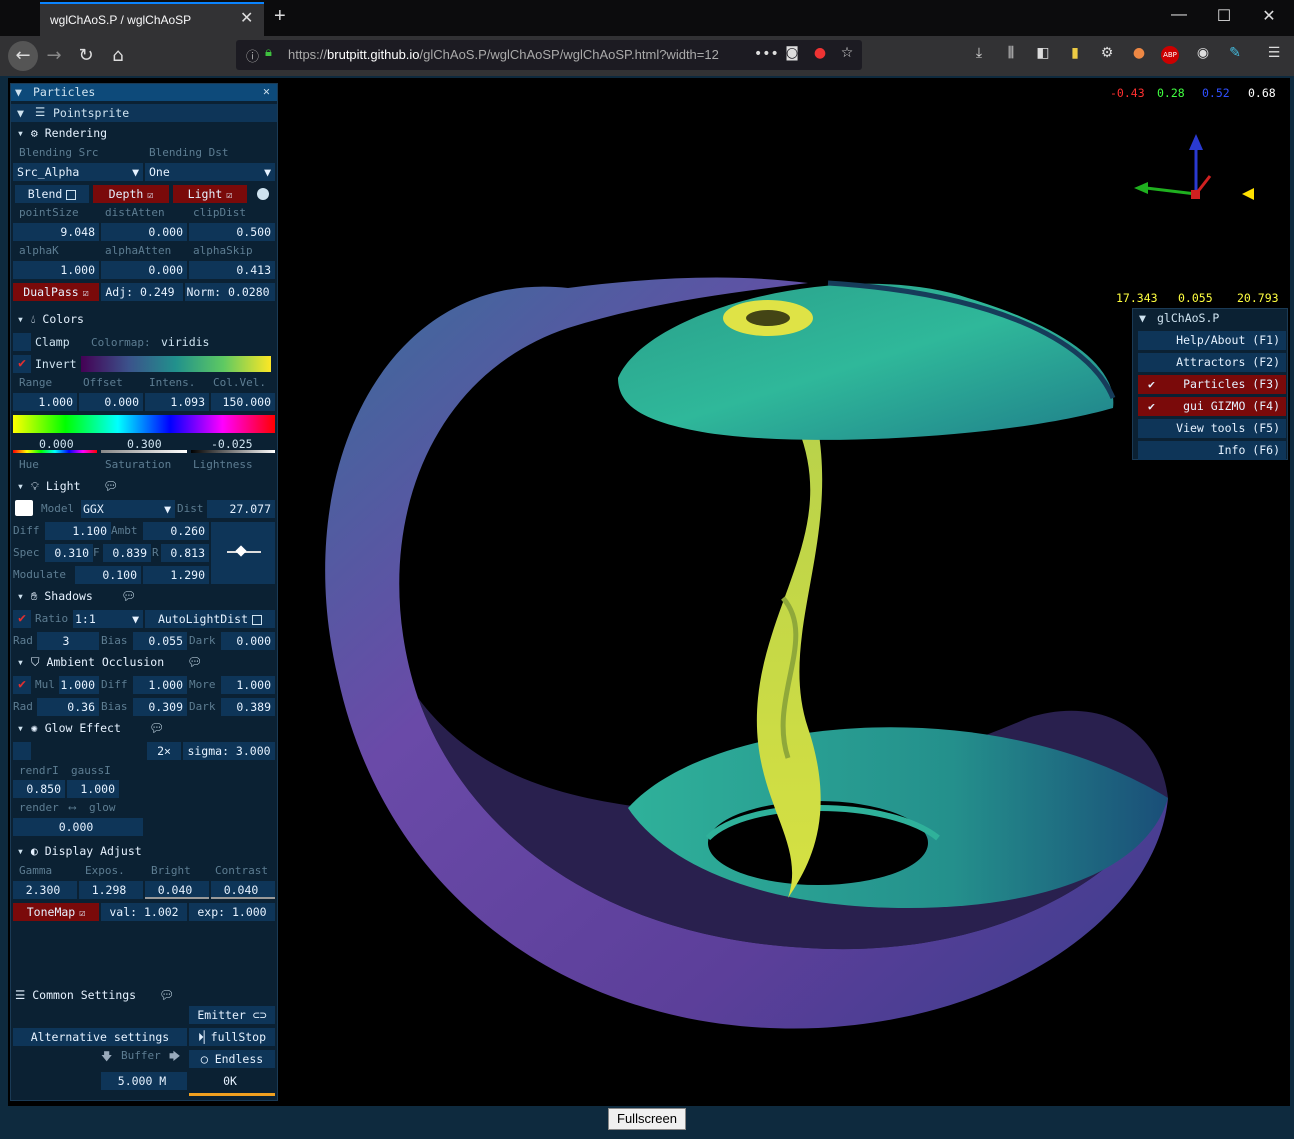 Image resolution: width=1294 pixels, height=1139 pixels. What do you see at coordinates (144, 424) in the screenshot?
I see `hue-gradient-bar` at bounding box center [144, 424].